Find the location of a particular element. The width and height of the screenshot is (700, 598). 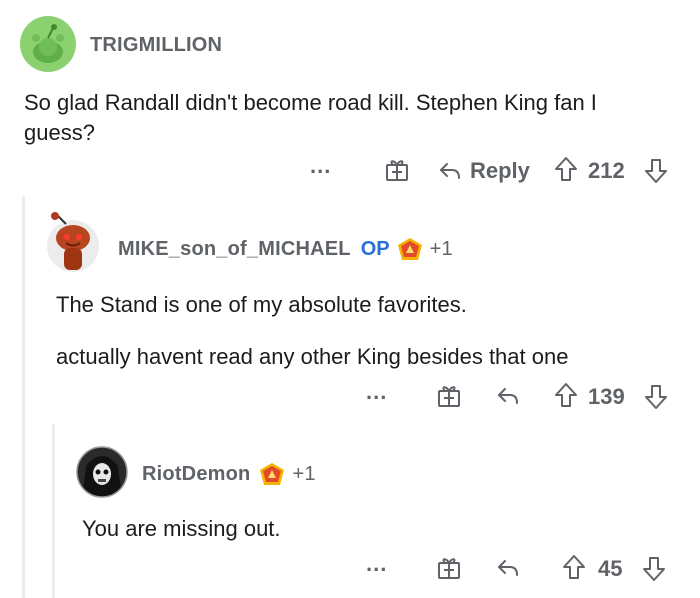

comment-username: RiotDemon is located at coordinates (196, 474).